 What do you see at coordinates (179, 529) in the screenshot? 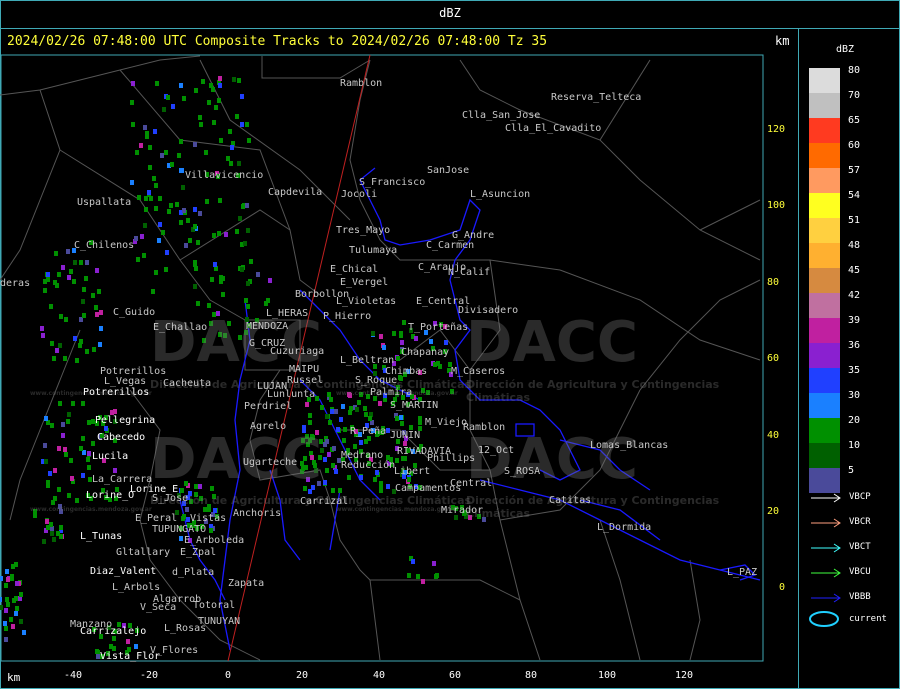
I see `city-label: TUPUNGATO` at bounding box center [179, 529].